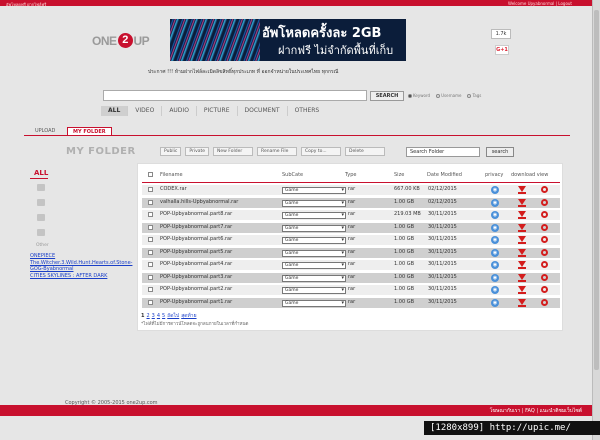 This screenshot has width=600, height=440. Describe the element at coordinates (171, 151) in the screenshot. I see `public-button: Public` at that location.